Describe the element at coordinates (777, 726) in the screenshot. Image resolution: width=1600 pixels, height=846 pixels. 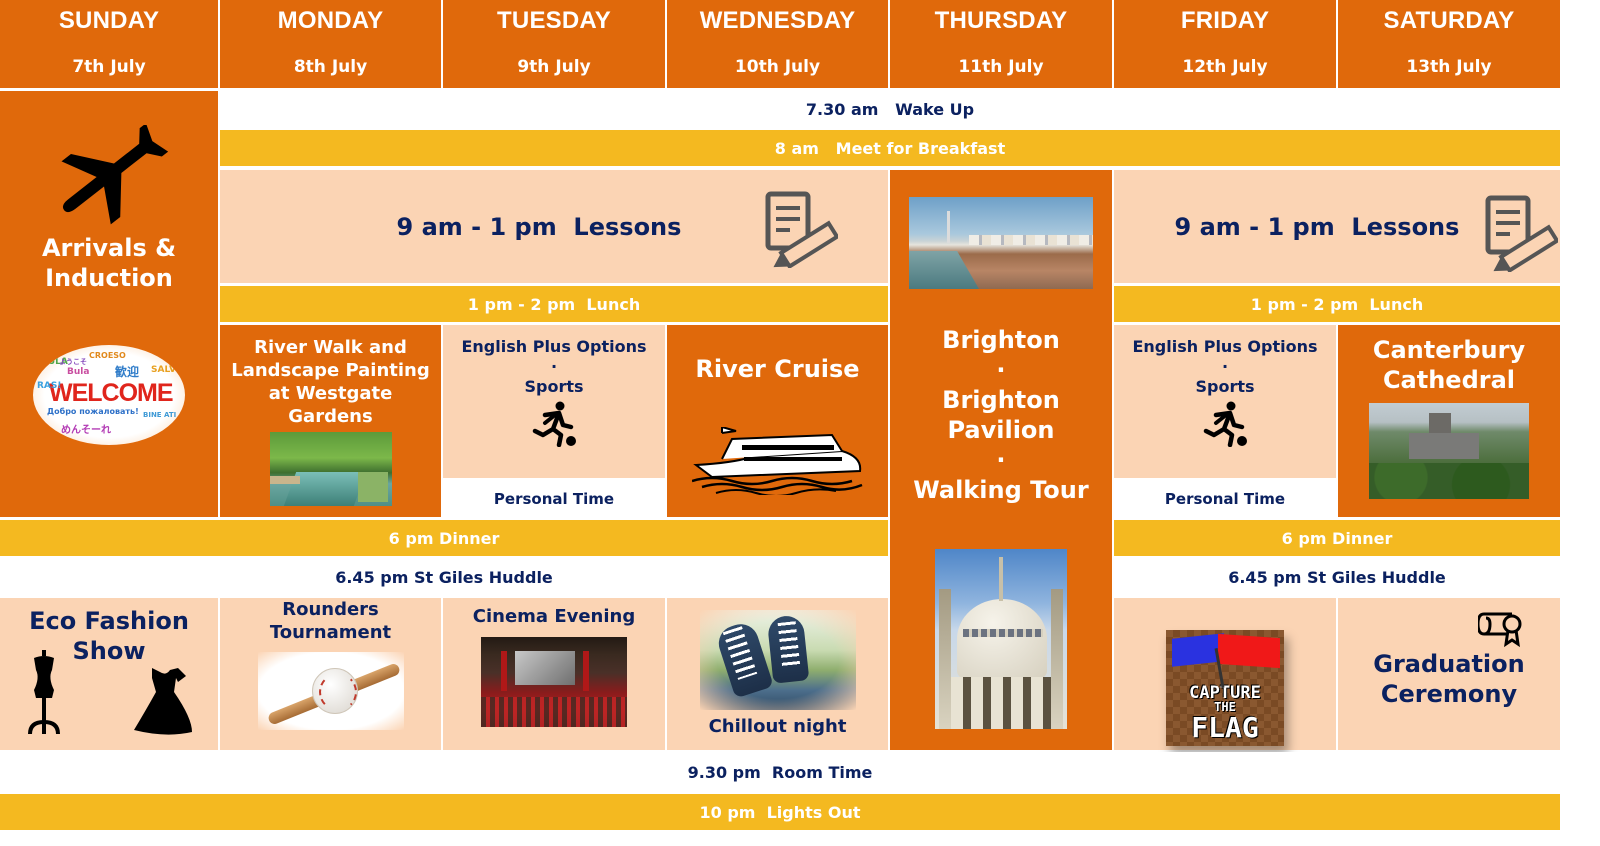
I see `chillout-night-title: Chillout night` at that location.